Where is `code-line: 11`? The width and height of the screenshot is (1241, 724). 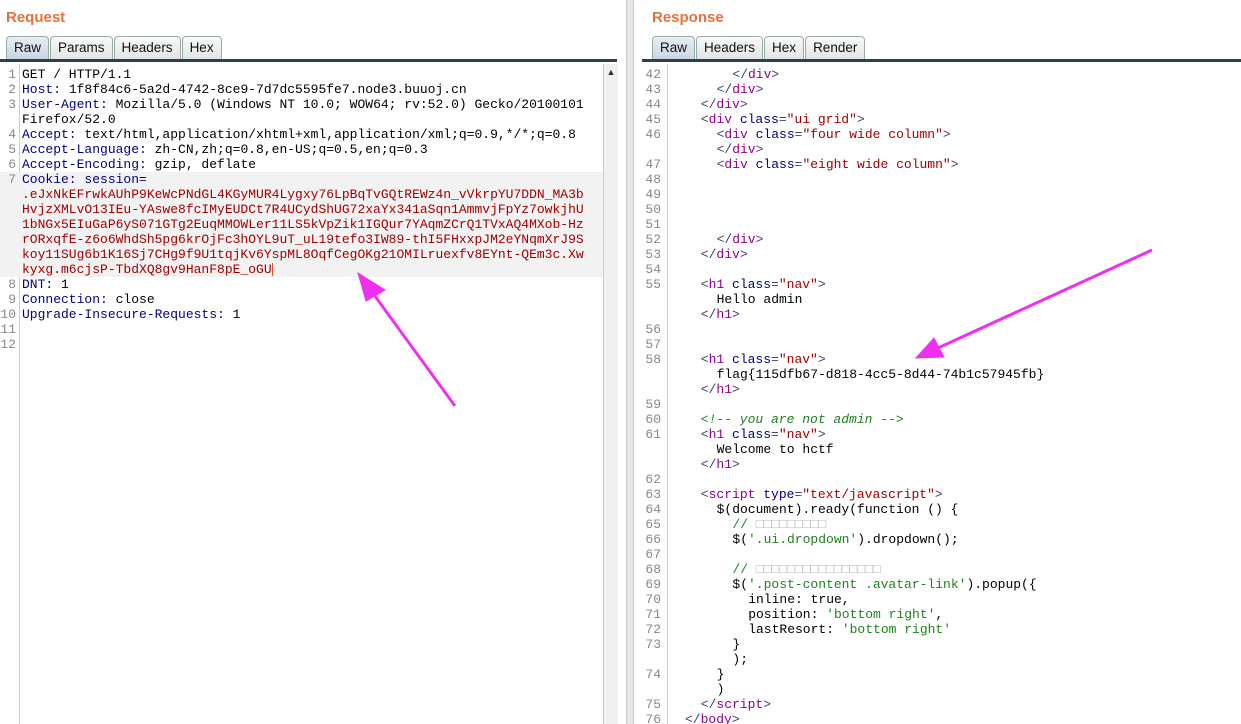
code-line: 11 is located at coordinates (301, 329).